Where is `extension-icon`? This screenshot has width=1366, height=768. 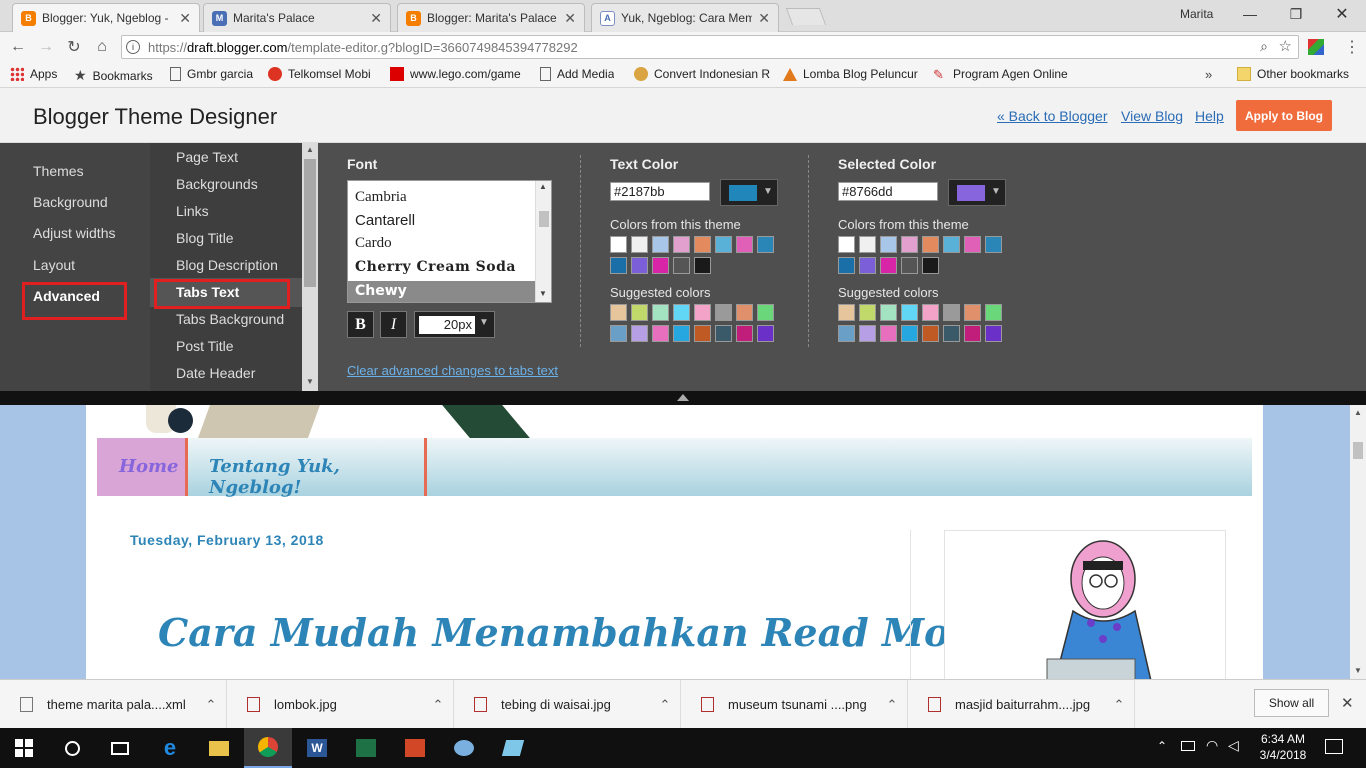
extension-icon is located at coordinates (1316, 47).